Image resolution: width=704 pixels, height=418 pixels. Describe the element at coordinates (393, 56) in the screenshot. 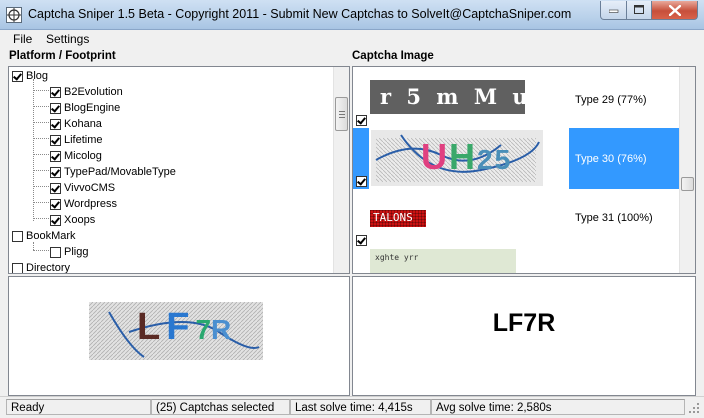

I see `captcha-image-header: Captcha Image` at that location.